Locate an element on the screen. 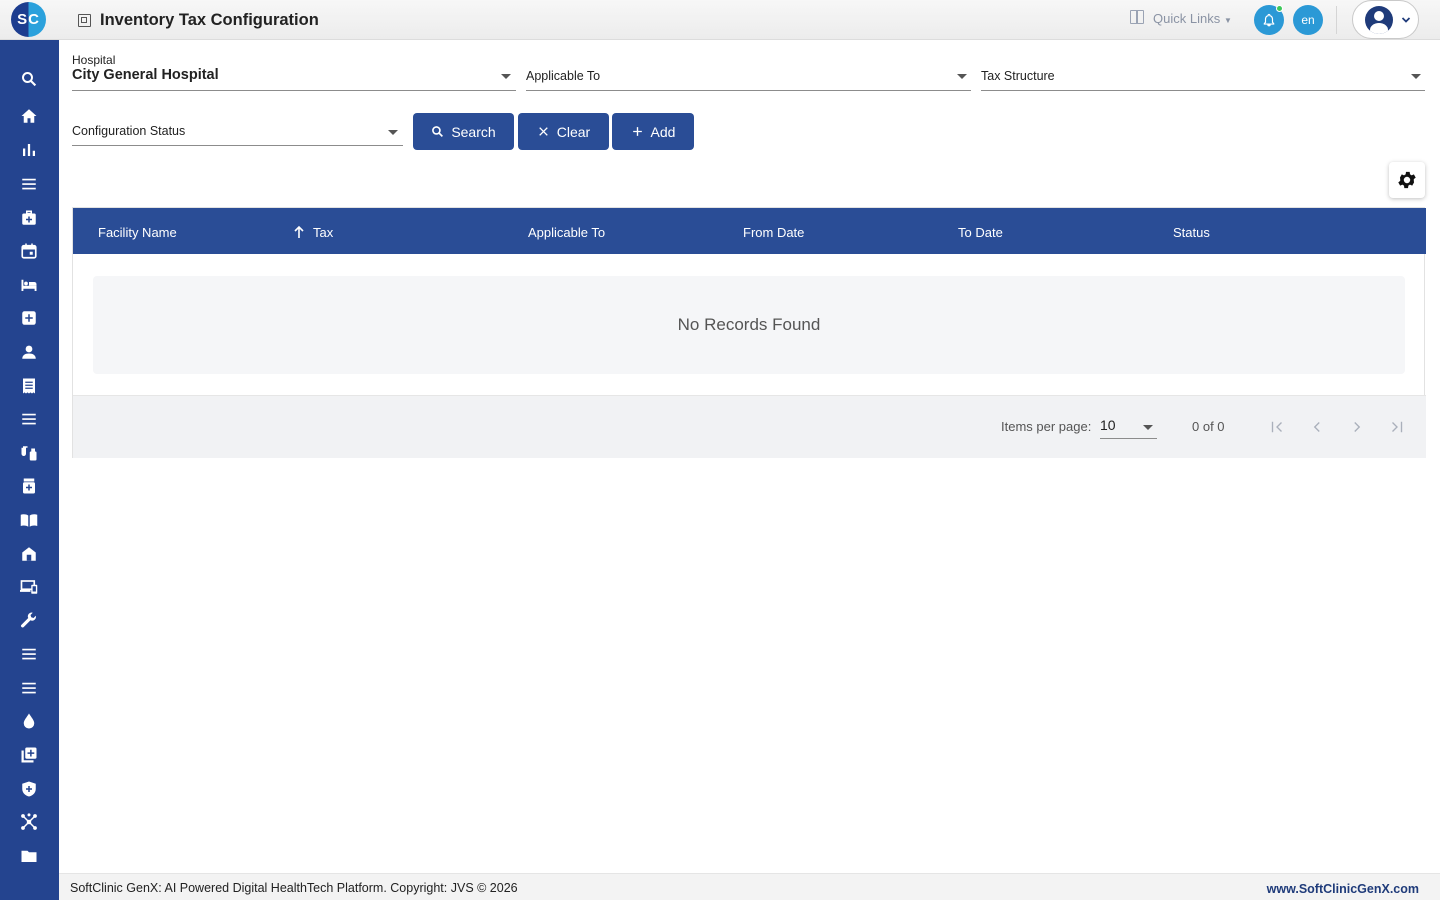 The height and width of the screenshot is (900, 1440). person-icon is located at coordinates (29, 352).